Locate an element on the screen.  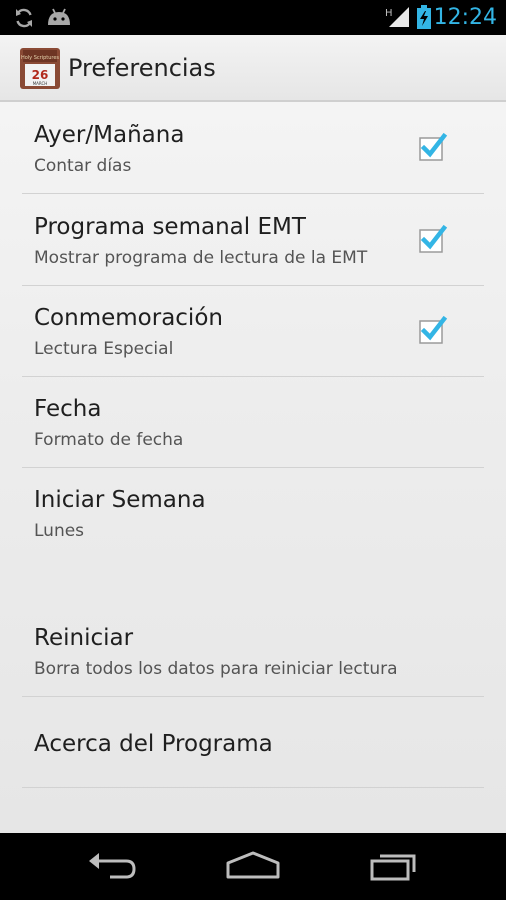
status-clock: 12:24 is located at coordinates (465, 17).